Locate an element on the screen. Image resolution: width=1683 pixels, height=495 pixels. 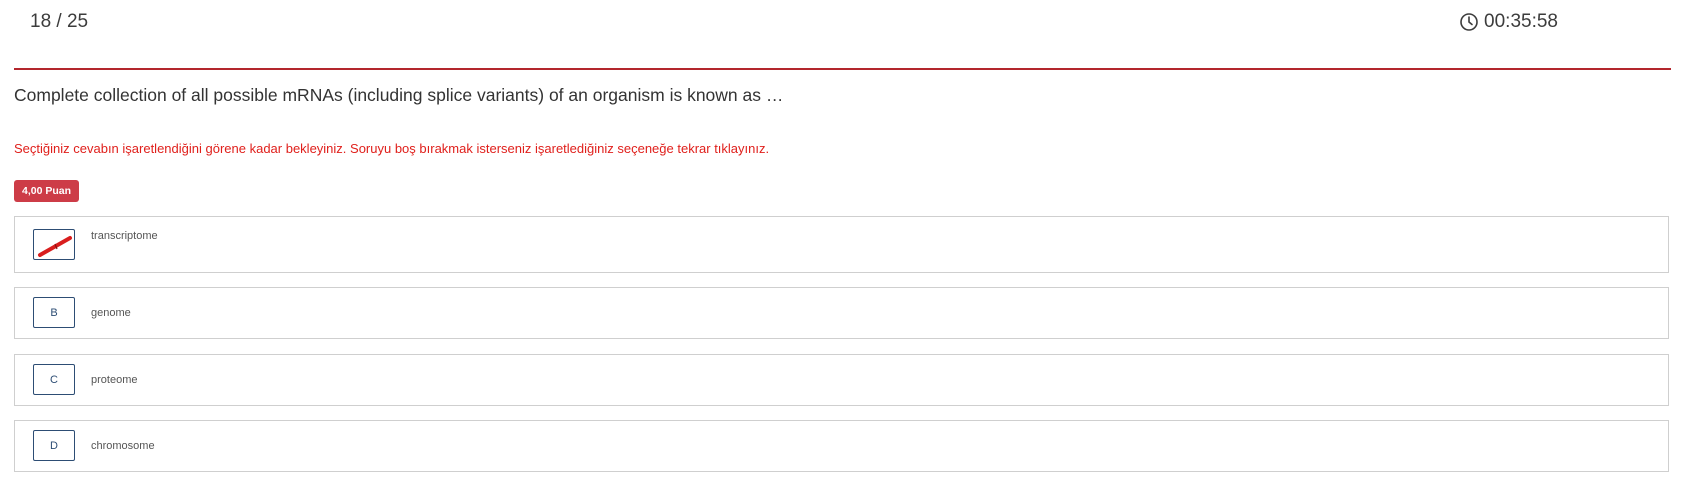
timer-value: 00:35:58 is located at coordinates (1521, 21).